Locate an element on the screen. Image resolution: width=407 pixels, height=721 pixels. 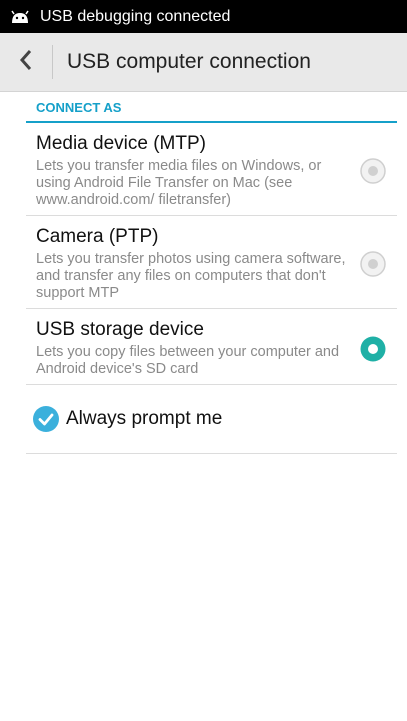
option-title: Camera (PTP) is located at coordinates (97, 236).